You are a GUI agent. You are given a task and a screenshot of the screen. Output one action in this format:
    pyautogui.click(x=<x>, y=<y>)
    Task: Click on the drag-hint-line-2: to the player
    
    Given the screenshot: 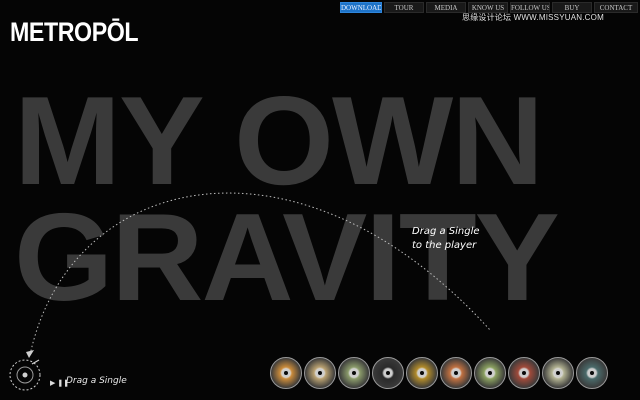 What is the action you would take?
    pyautogui.click(x=444, y=245)
    